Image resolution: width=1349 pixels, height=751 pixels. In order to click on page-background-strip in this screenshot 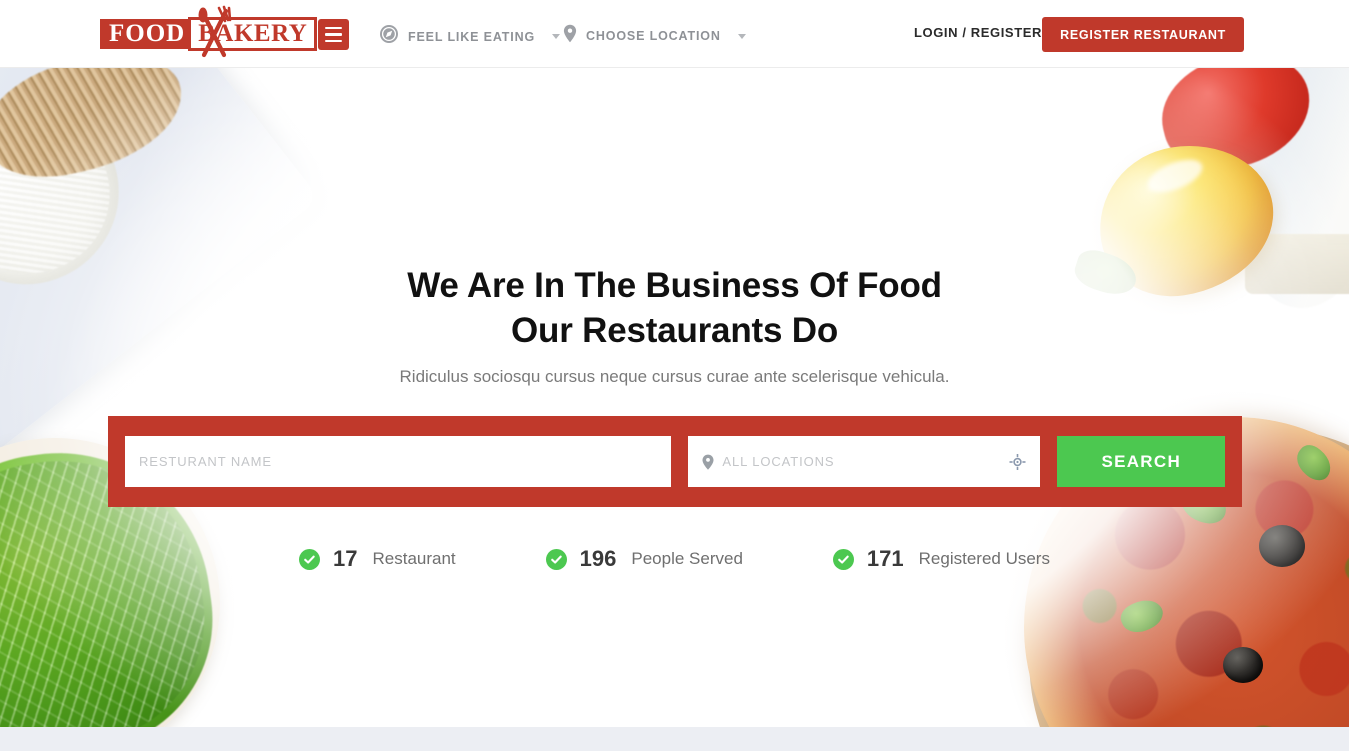, I will do `click(674, 739)`.